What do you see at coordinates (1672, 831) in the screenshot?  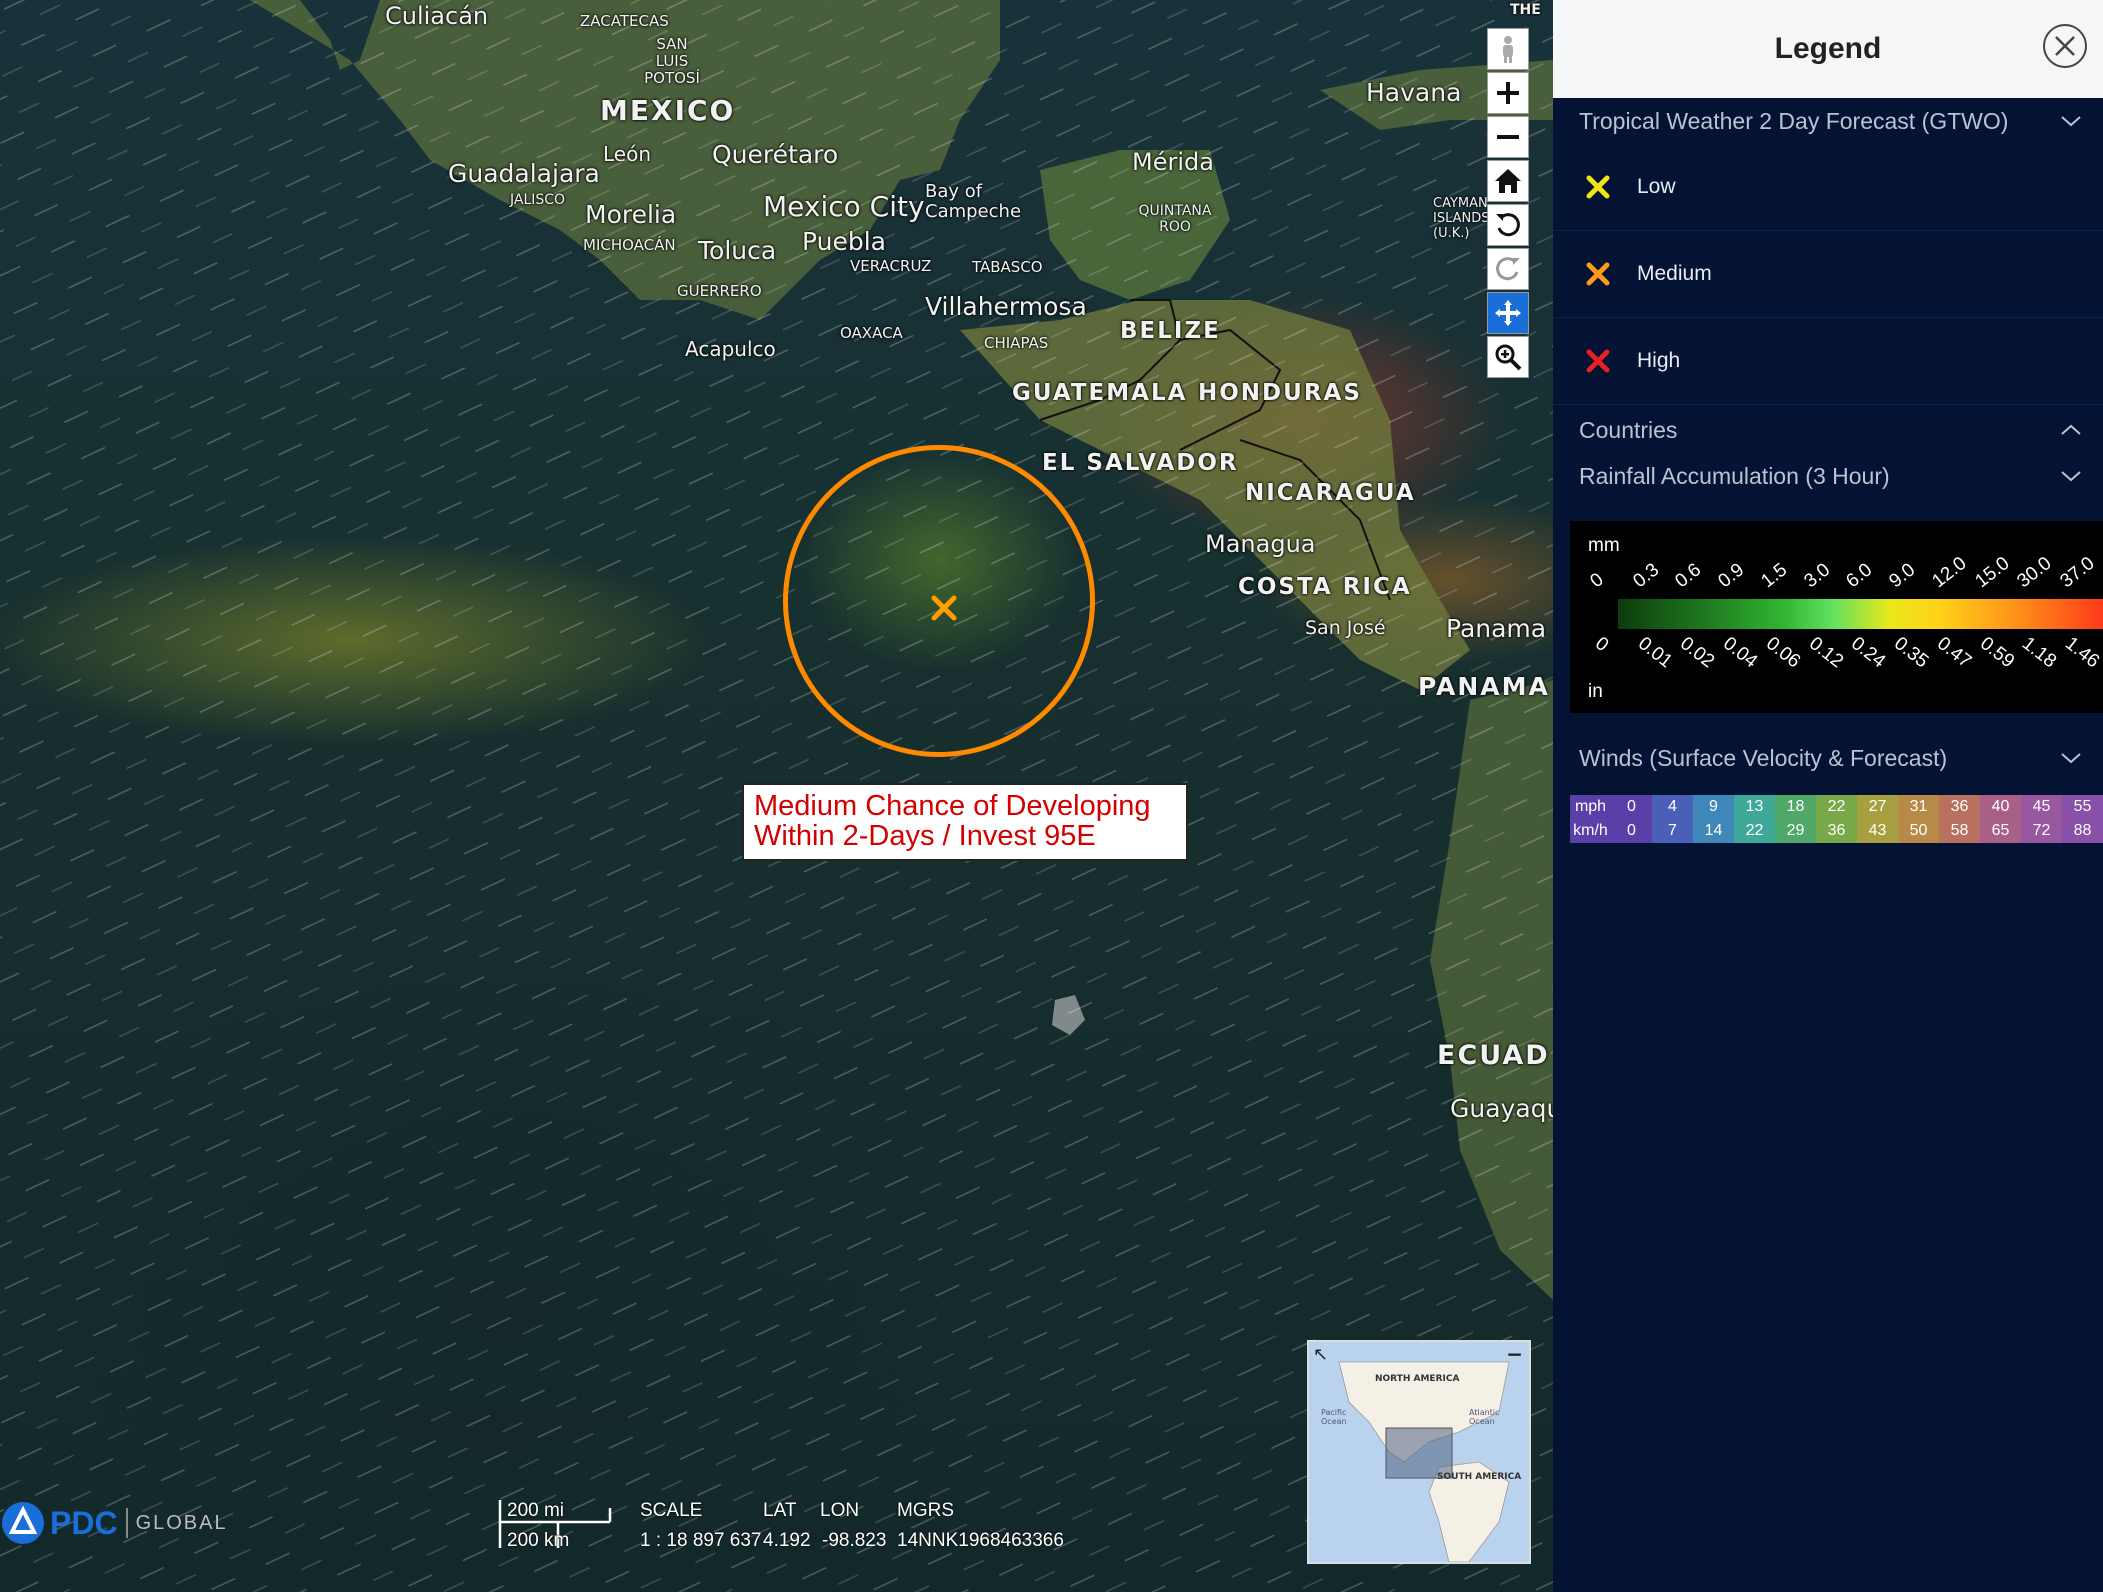 I see `wind-kmh-value: 7` at bounding box center [1672, 831].